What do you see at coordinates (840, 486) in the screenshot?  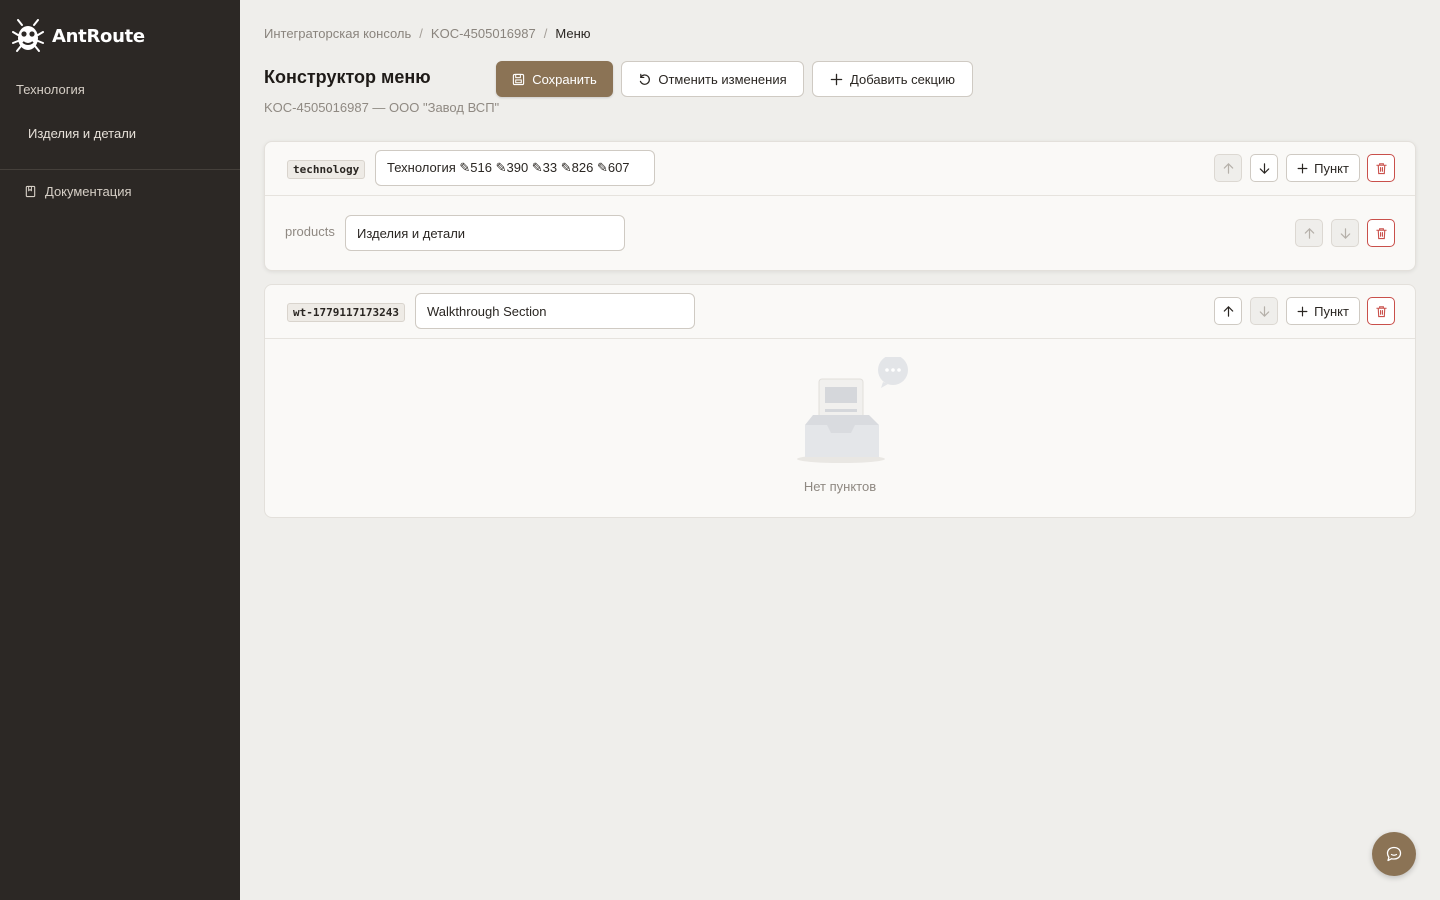 I see `empty-state-text: Нет пунктов` at bounding box center [840, 486].